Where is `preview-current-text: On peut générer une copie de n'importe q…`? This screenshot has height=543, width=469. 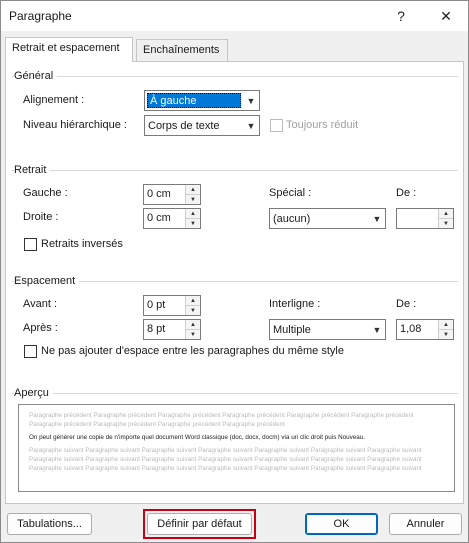
preview-current-text: On peut générer une copie de n'importe q… is located at coordinates (197, 437).